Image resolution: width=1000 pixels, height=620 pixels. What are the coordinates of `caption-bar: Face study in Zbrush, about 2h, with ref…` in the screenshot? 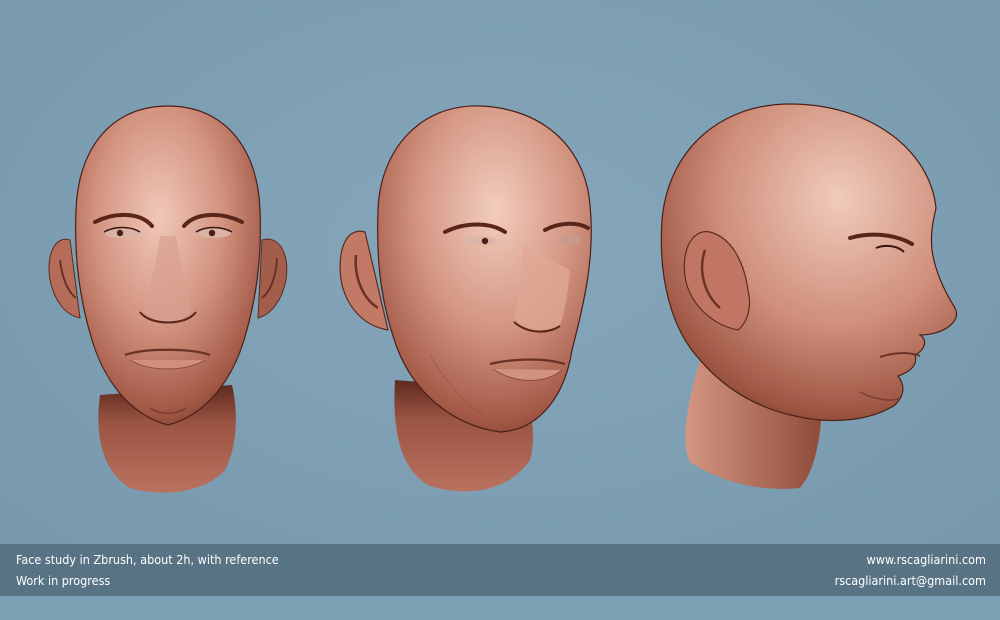 It's located at (500, 570).